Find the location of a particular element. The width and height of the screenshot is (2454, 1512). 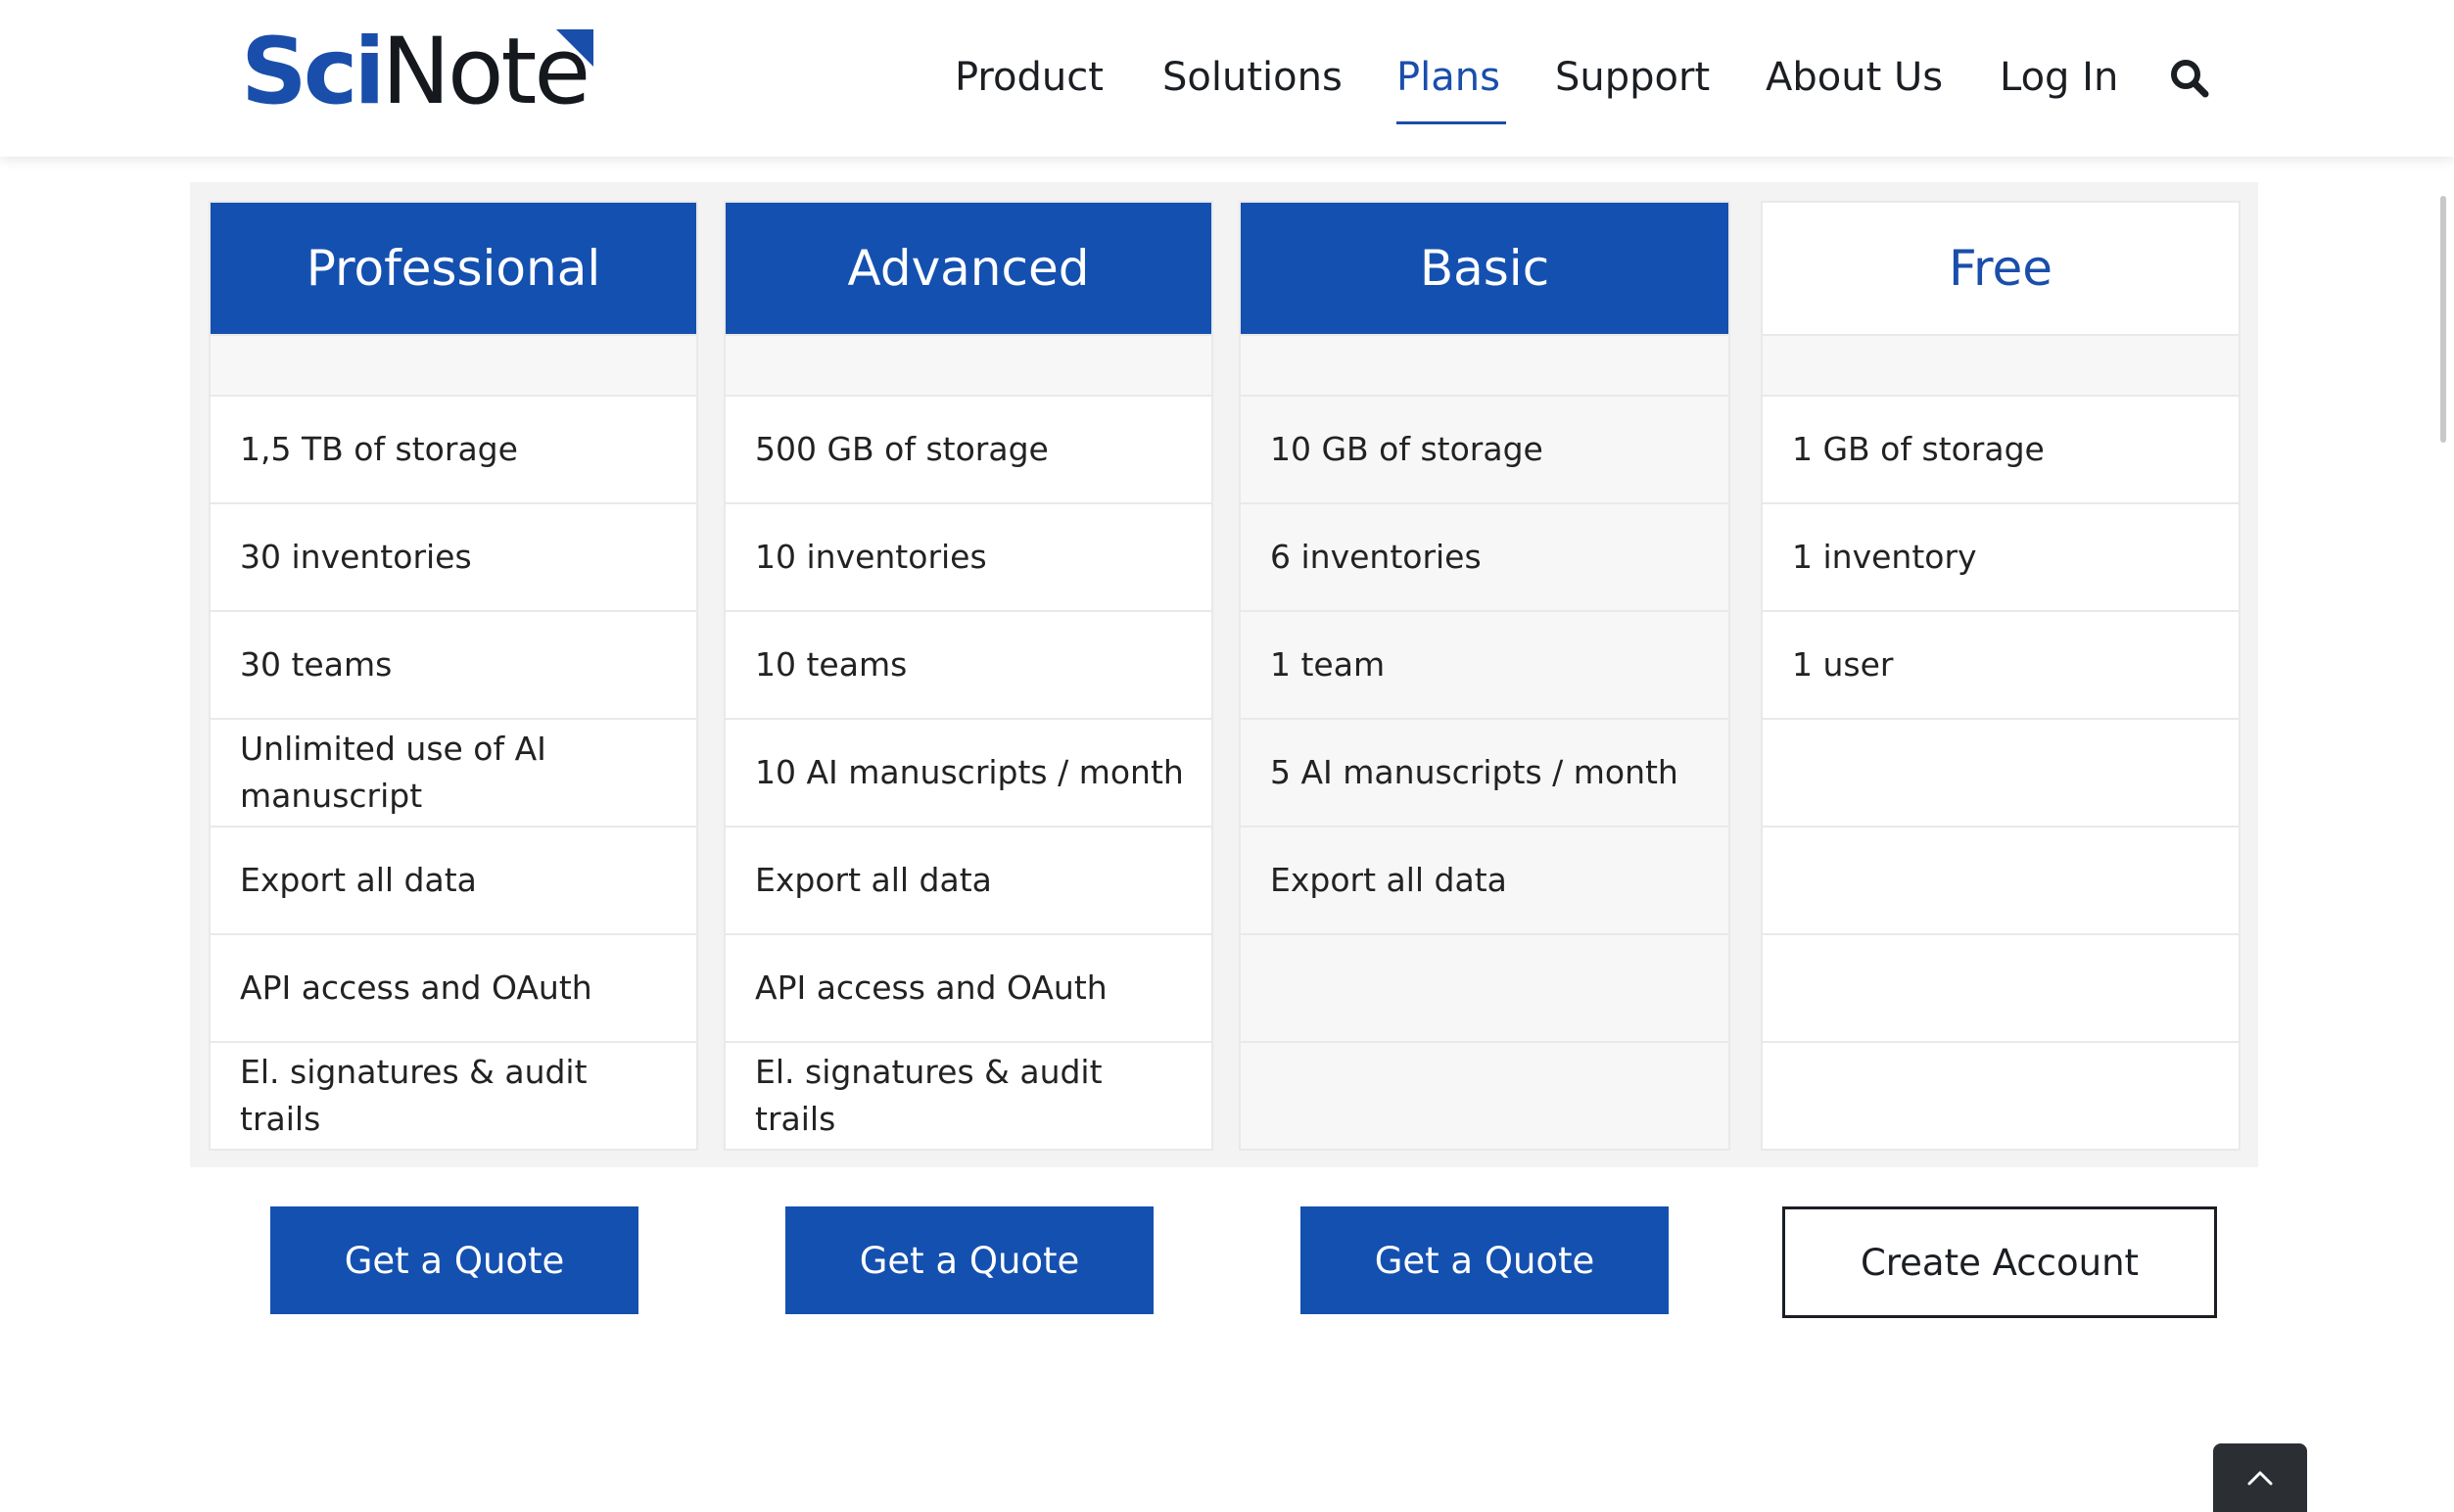

search-icon is located at coordinates (2189, 78).